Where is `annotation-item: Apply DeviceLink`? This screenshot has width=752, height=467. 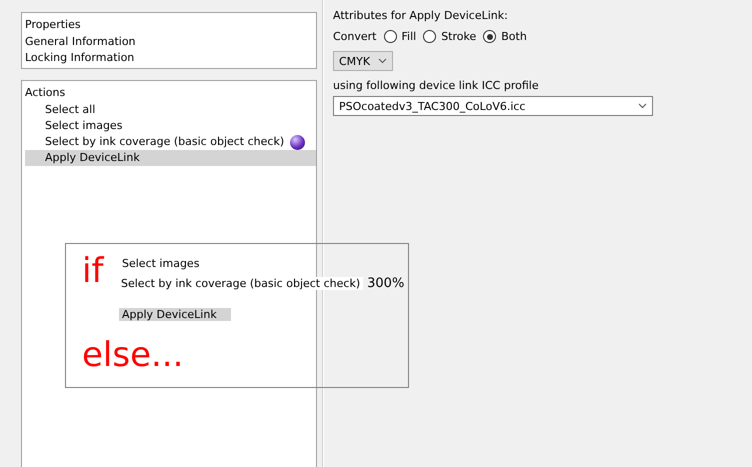
annotation-item: Apply DeviceLink is located at coordinates (175, 314).